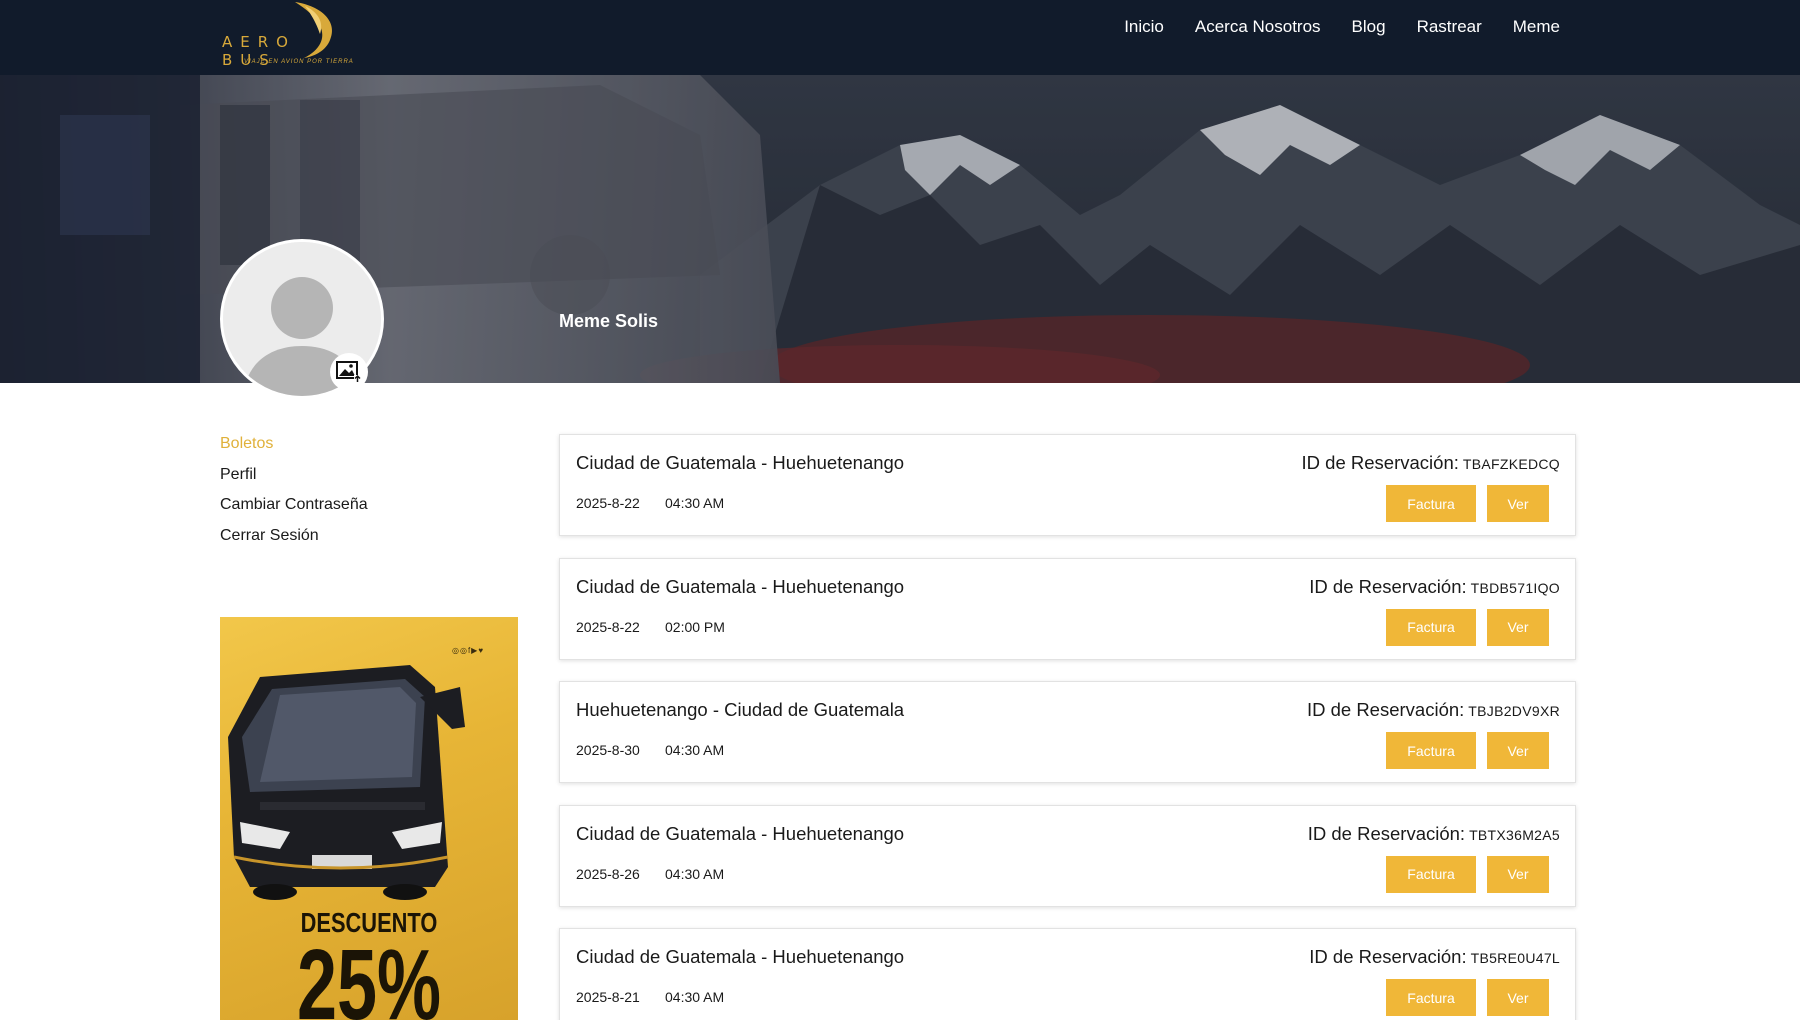  What do you see at coordinates (294, 449) in the screenshot?
I see `sidebar-item-boletos: Boletos` at bounding box center [294, 449].